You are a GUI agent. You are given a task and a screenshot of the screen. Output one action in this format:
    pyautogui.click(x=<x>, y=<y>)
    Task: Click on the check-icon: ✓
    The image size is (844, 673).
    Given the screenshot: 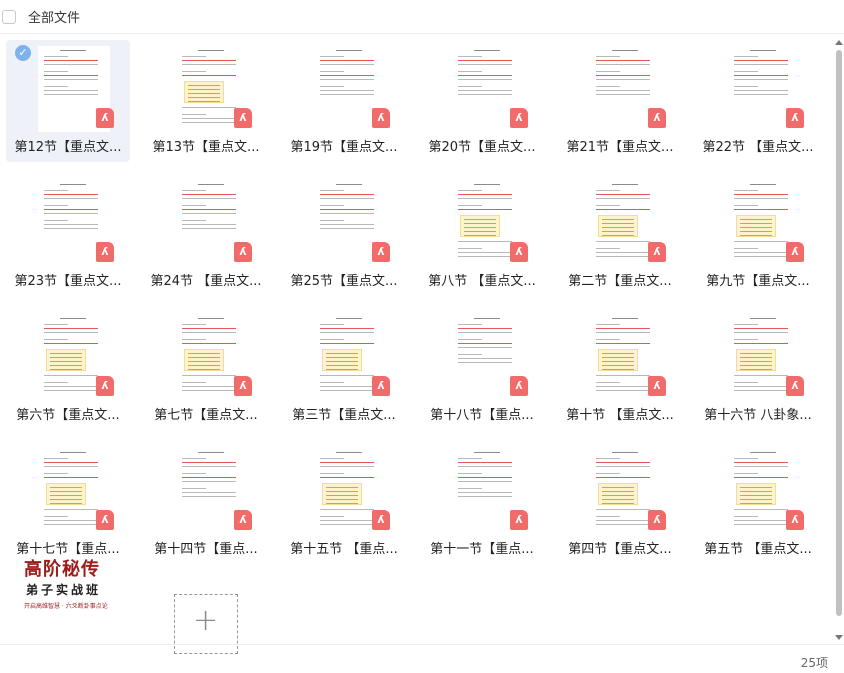 What is the action you would take?
    pyautogui.click(x=23, y=53)
    